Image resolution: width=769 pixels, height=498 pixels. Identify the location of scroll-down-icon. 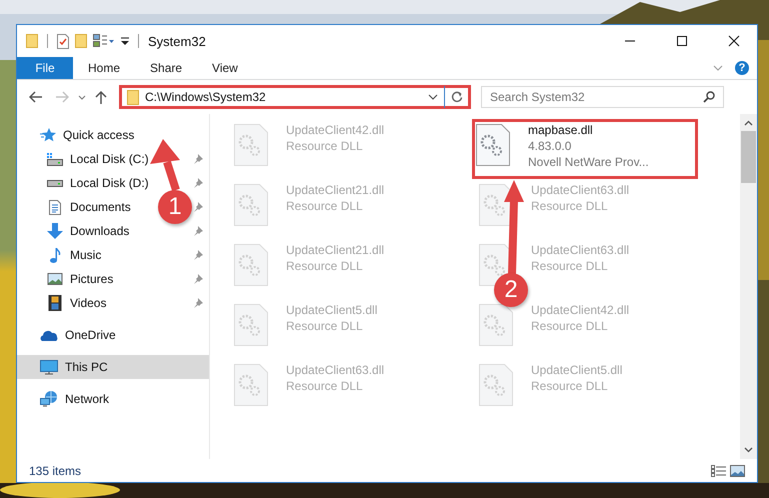
(748, 450).